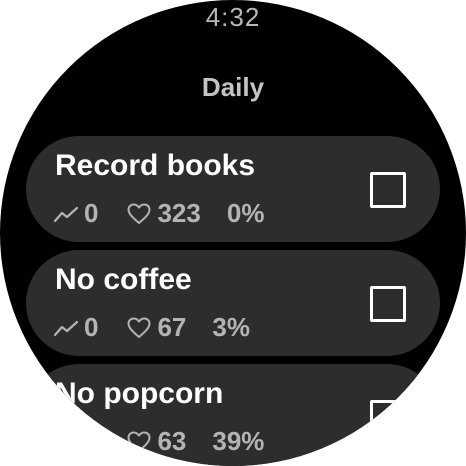 The width and height of the screenshot is (466, 466). Describe the element at coordinates (238, 441) in the screenshot. I see `percent-stat: 39%` at that location.